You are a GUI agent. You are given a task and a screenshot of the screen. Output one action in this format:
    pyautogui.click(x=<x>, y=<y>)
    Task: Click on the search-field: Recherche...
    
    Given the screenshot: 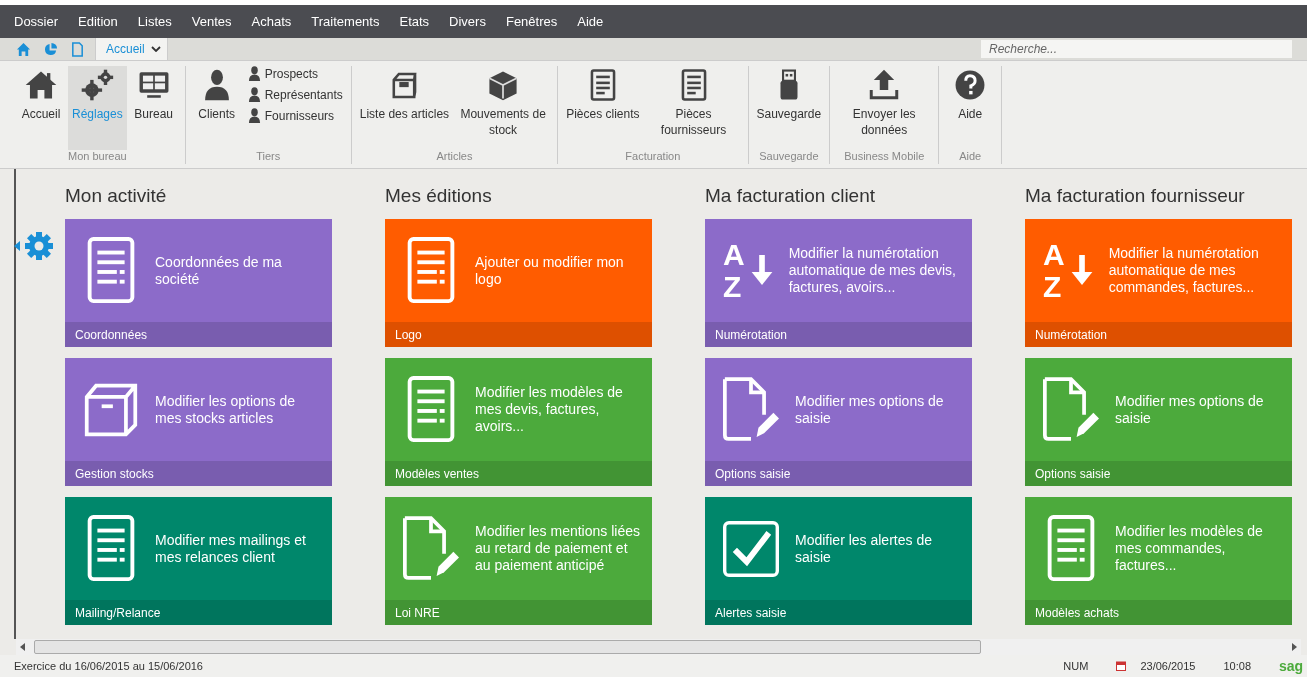 What is the action you would take?
    pyautogui.click(x=1136, y=49)
    